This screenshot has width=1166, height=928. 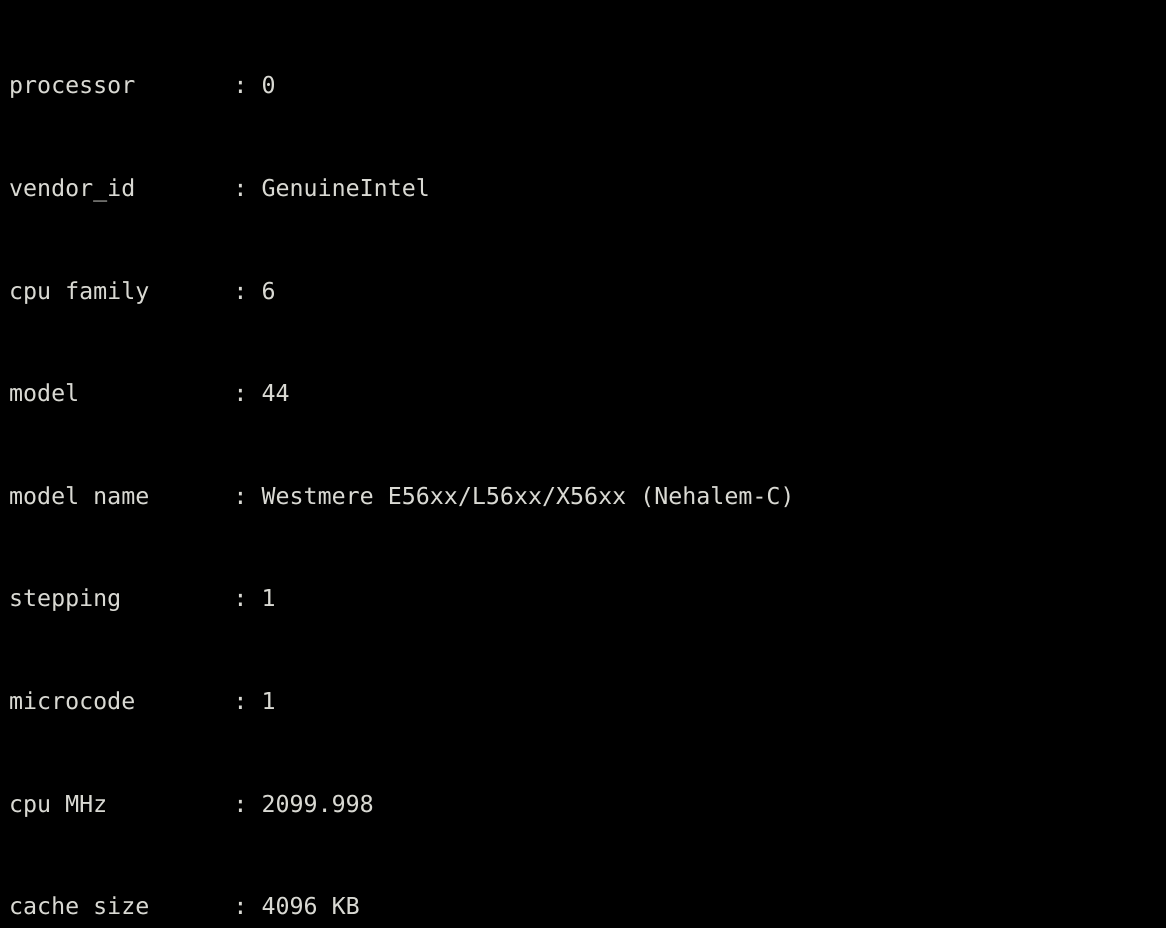 What do you see at coordinates (184, 907) in the screenshot?
I see `cpuinfo-line-cache-size: cache size : 4096 KB` at bounding box center [184, 907].